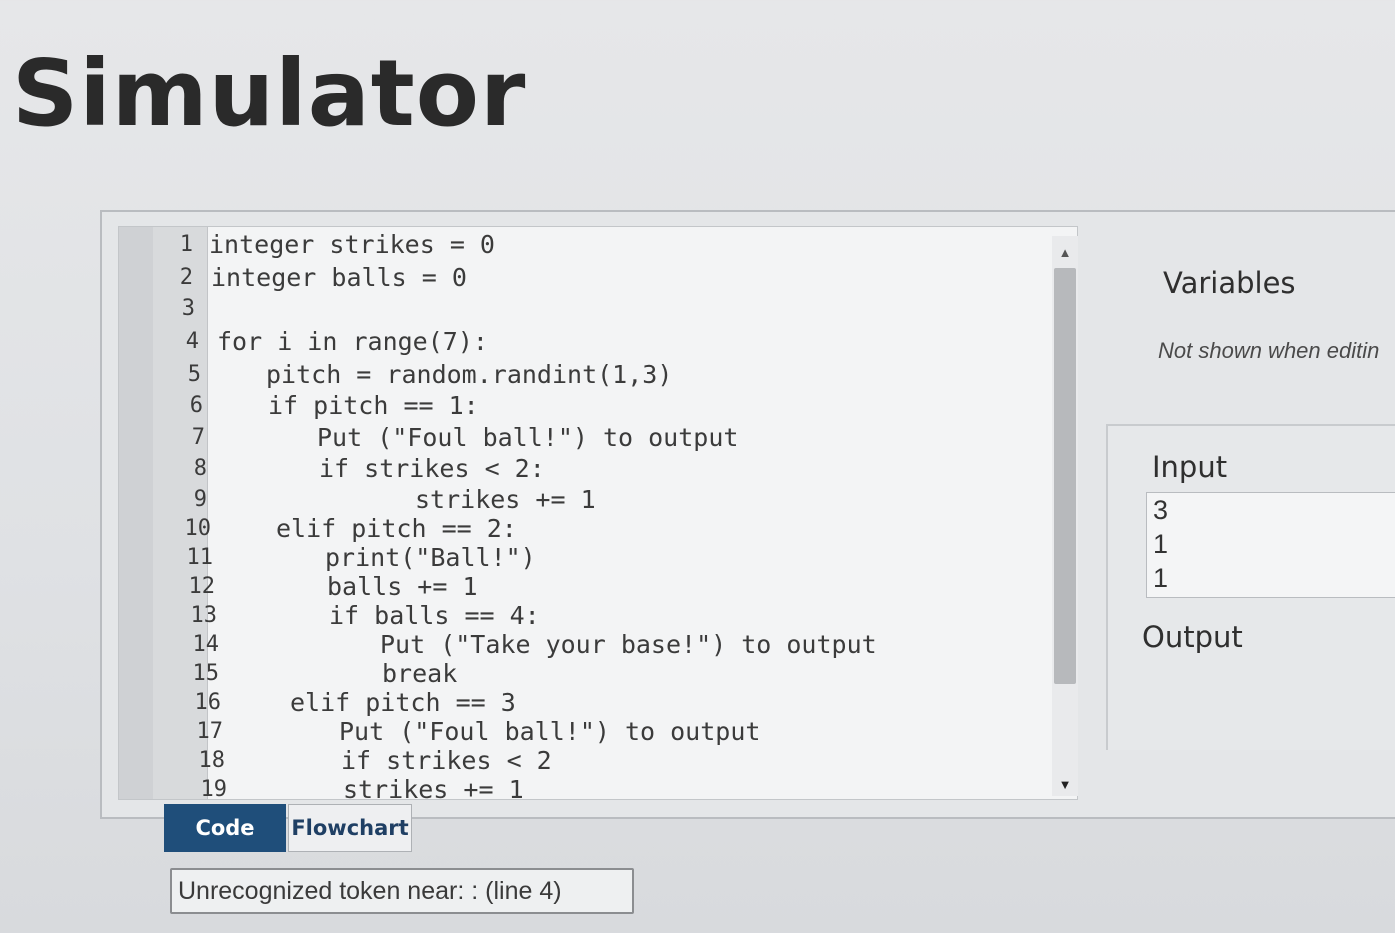 The image size is (1395, 933). Describe the element at coordinates (1269, 350) in the screenshot. I see `variables-note: Not shown when editin` at that location.